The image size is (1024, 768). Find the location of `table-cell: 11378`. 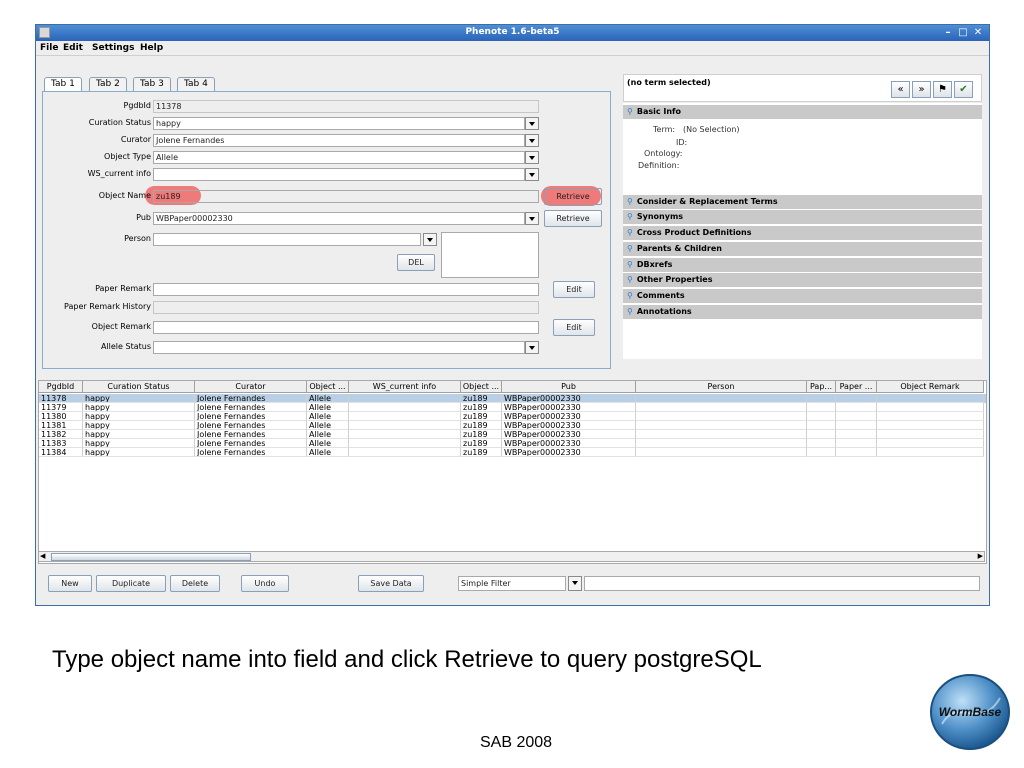

table-cell: 11378 is located at coordinates (61, 398).